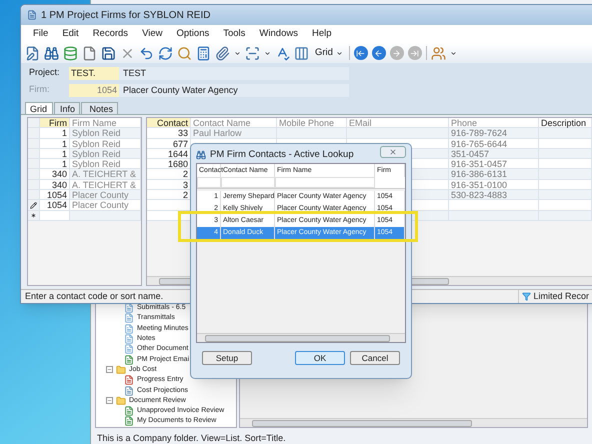  I want to click on arrow-left-icon, so click(379, 53).